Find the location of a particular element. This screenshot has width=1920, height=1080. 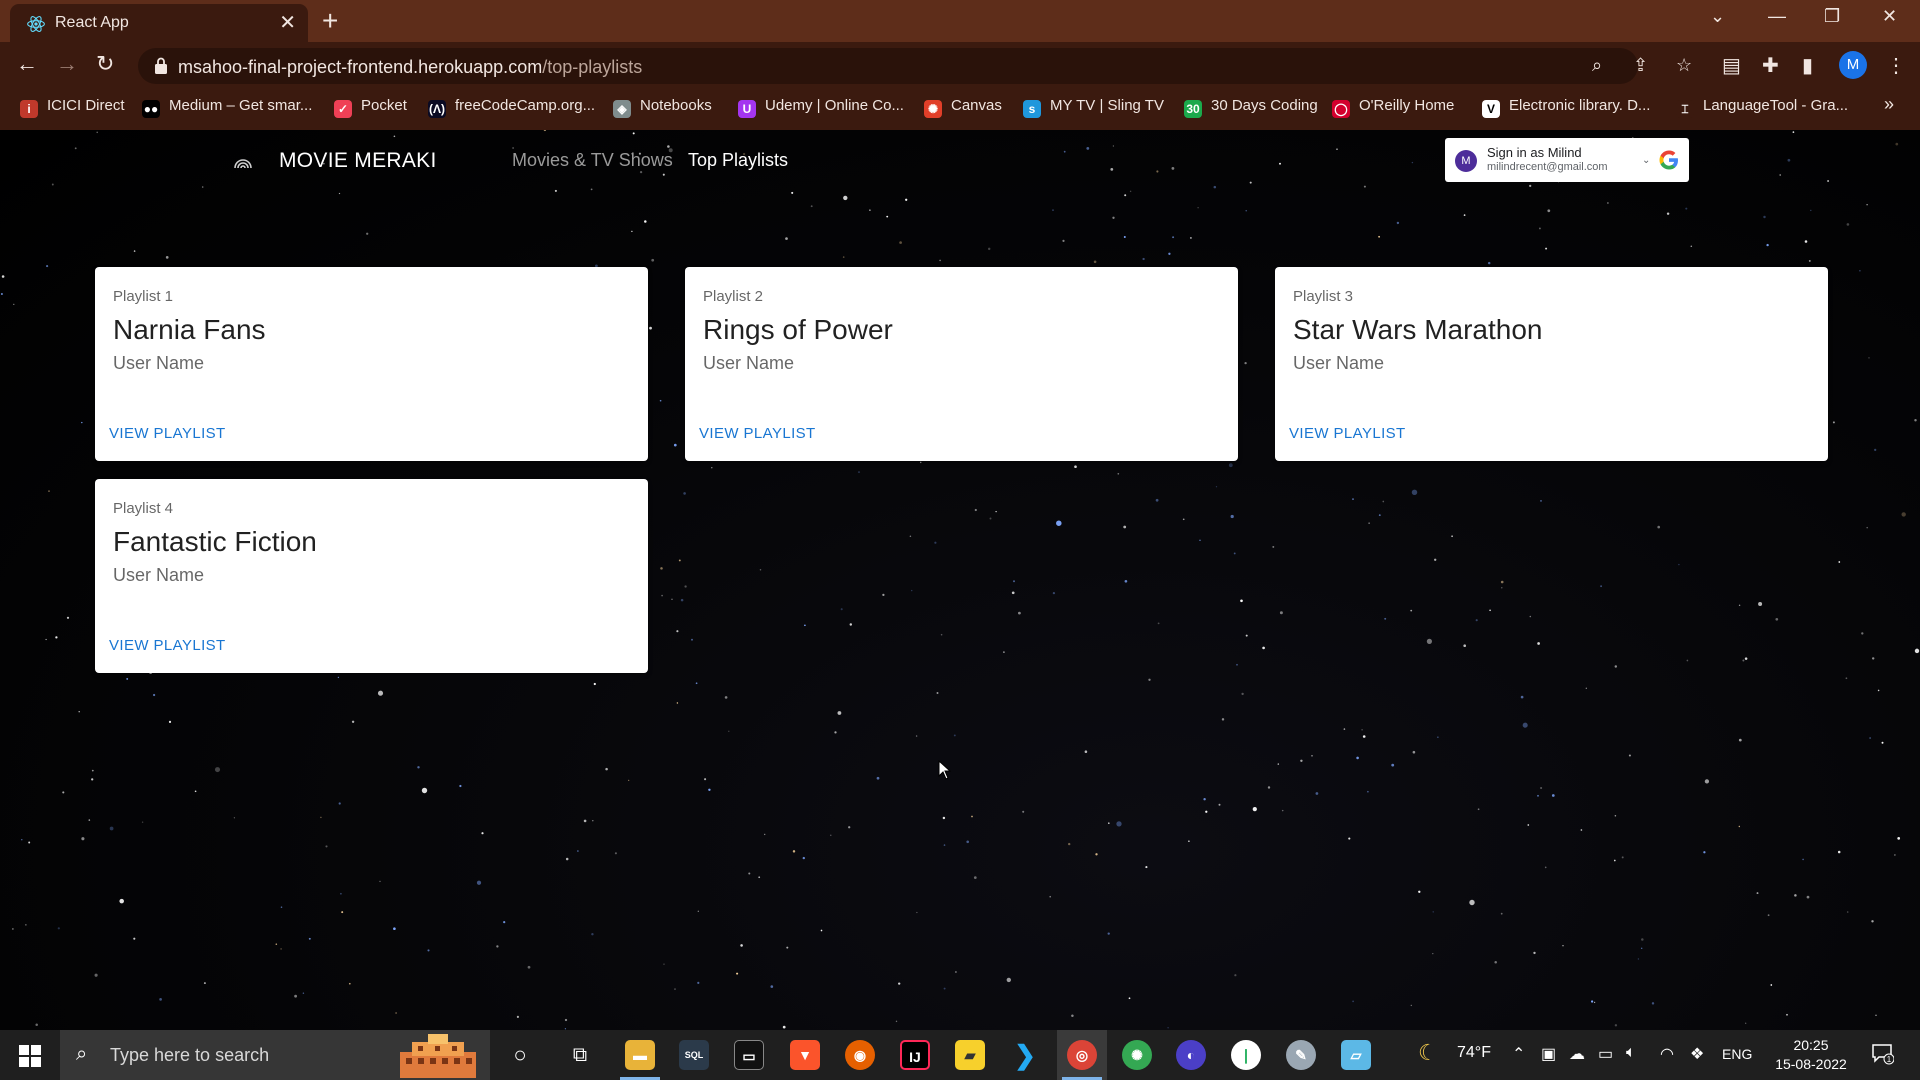

bookmark-item: s MY TV | Sling TV is located at coordinates (1093, 106).